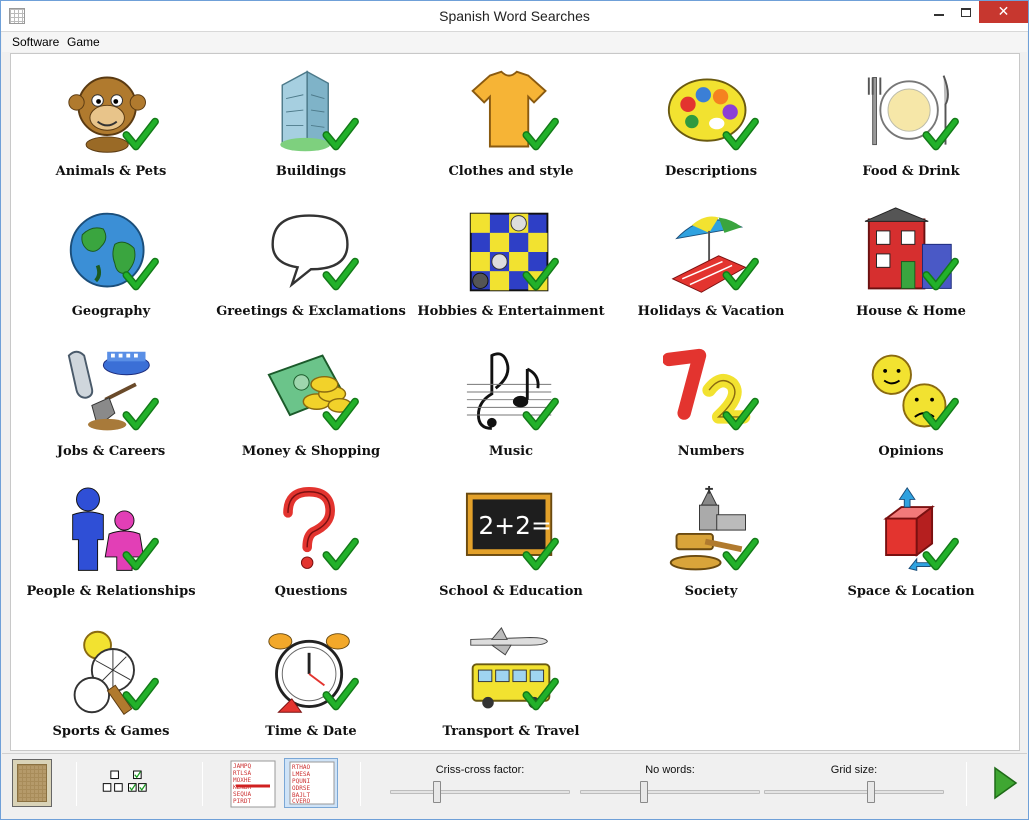 Image resolution: width=1029 pixels, height=820 pixels. I want to click on chalkboard-icon: 2+2=, so click(512, 531).